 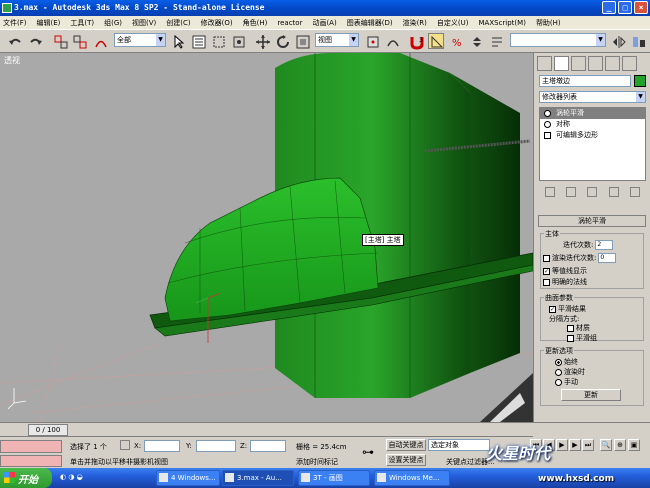 I want to click on window-crossing-icon, so click(x=238, y=41).